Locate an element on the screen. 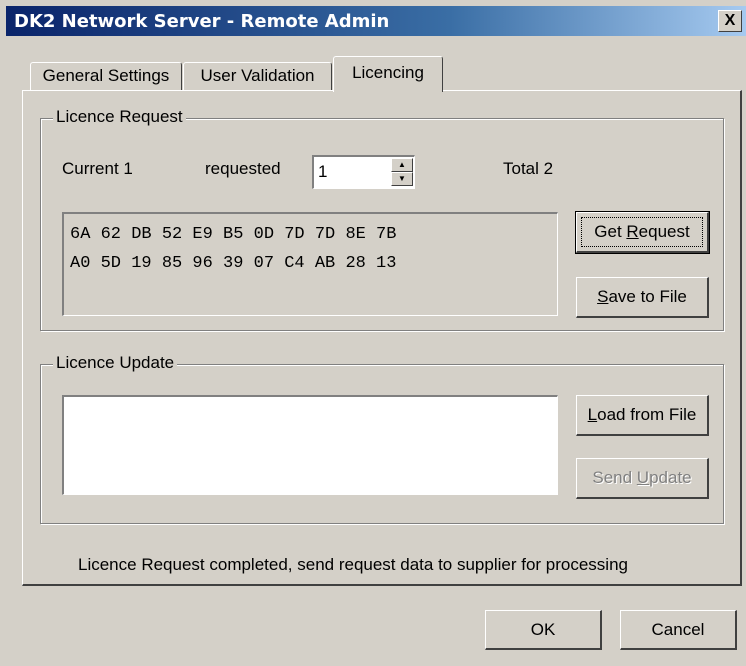  licence-request-title: Licence Request is located at coordinates (119, 117).